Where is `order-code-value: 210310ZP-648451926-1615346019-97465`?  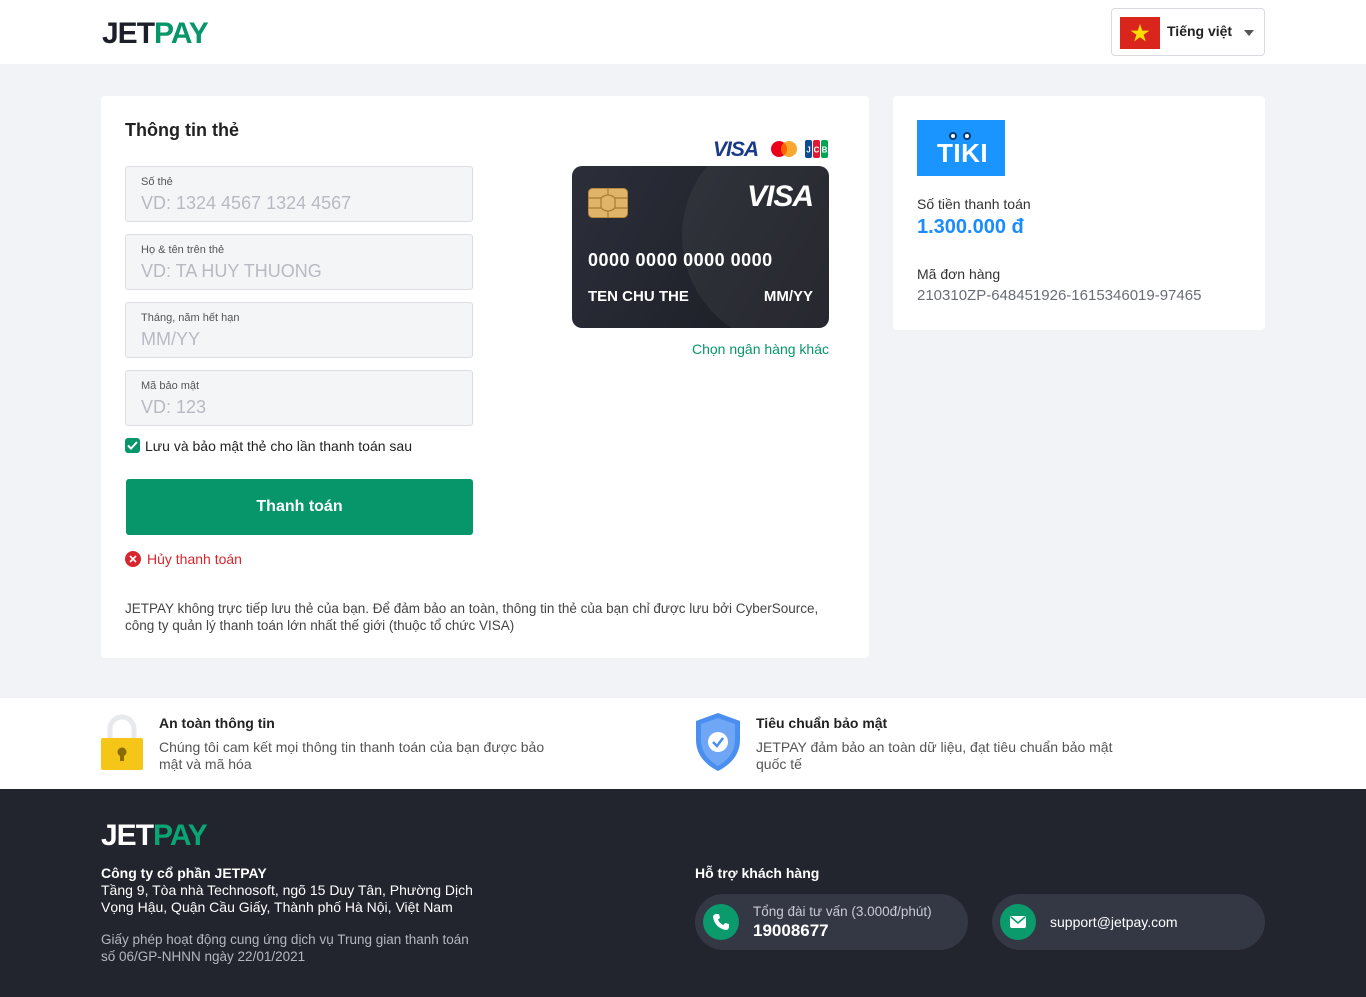 order-code-value: 210310ZP-648451926-1615346019-97465 is located at coordinates (1059, 295).